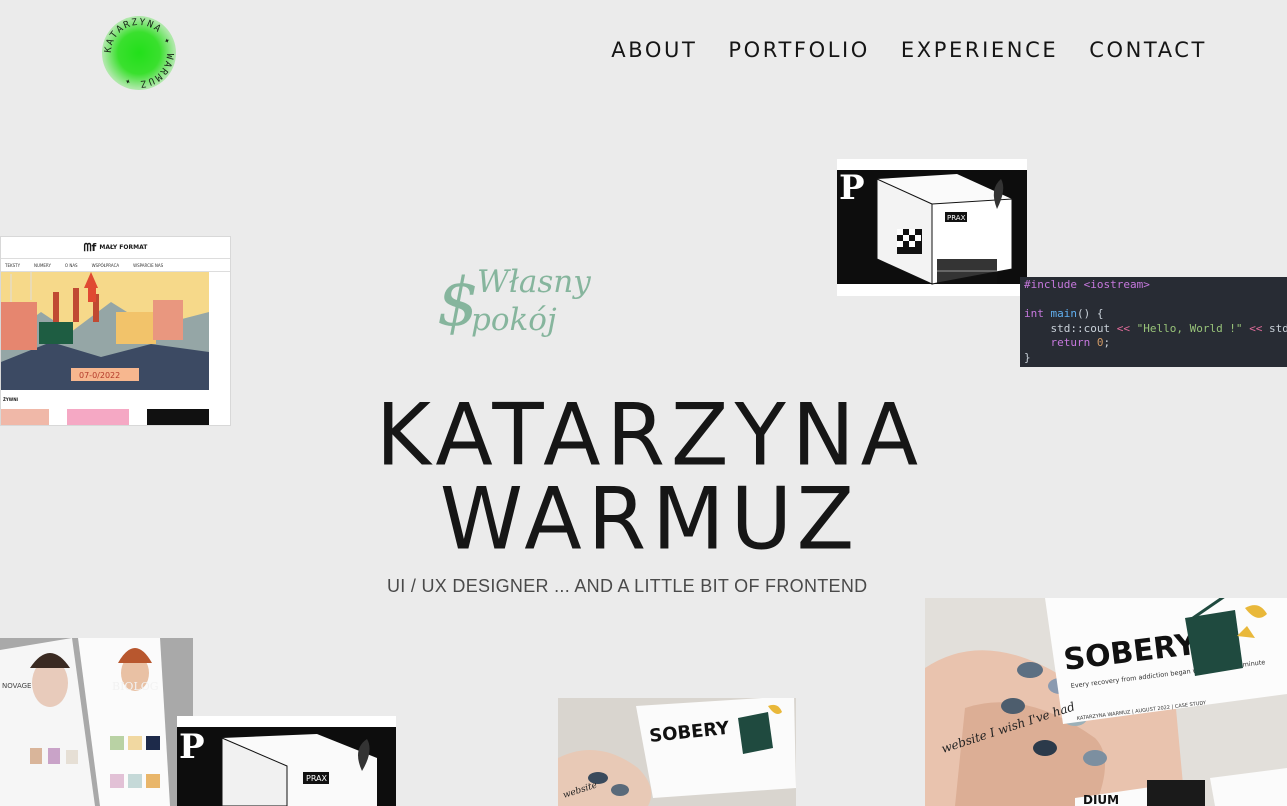  What do you see at coordinates (1027, 357) in the screenshot?
I see `code-line-6: }` at bounding box center [1027, 357].